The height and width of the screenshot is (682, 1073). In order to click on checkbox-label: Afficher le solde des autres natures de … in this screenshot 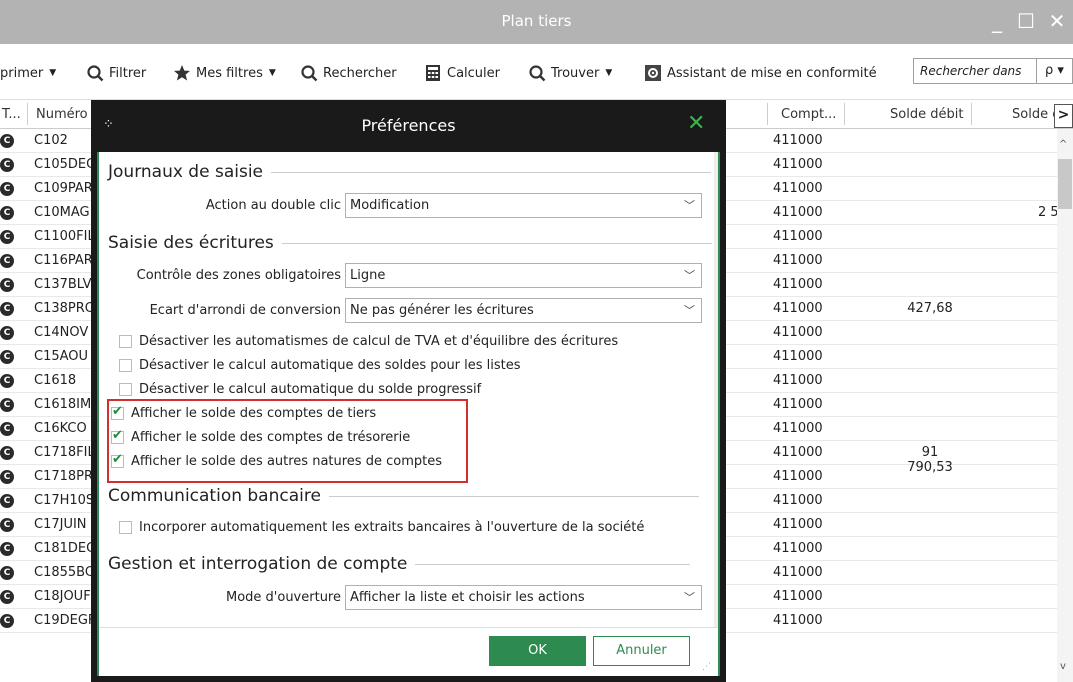, I will do `click(286, 461)`.